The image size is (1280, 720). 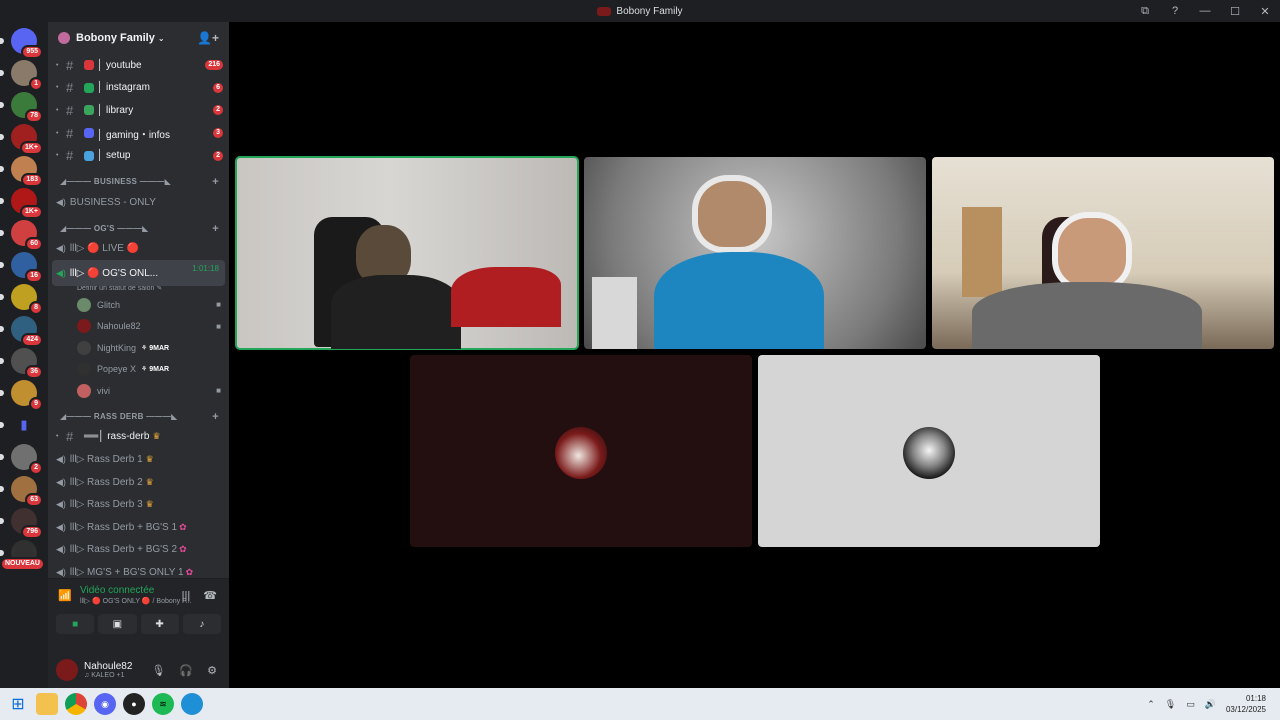 What do you see at coordinates (138, 370) in the screenshot?
I see `voice-user: Popeye X ⚘ 9MAR` at bounding box center [138, 370].